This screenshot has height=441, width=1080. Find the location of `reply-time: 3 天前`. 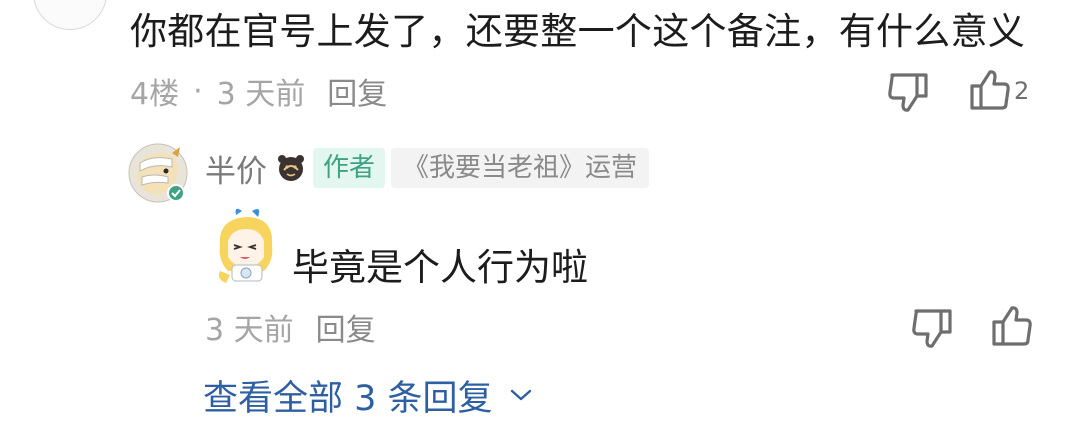

reply-time: 3 天前 is located at coordinates (249, 330).